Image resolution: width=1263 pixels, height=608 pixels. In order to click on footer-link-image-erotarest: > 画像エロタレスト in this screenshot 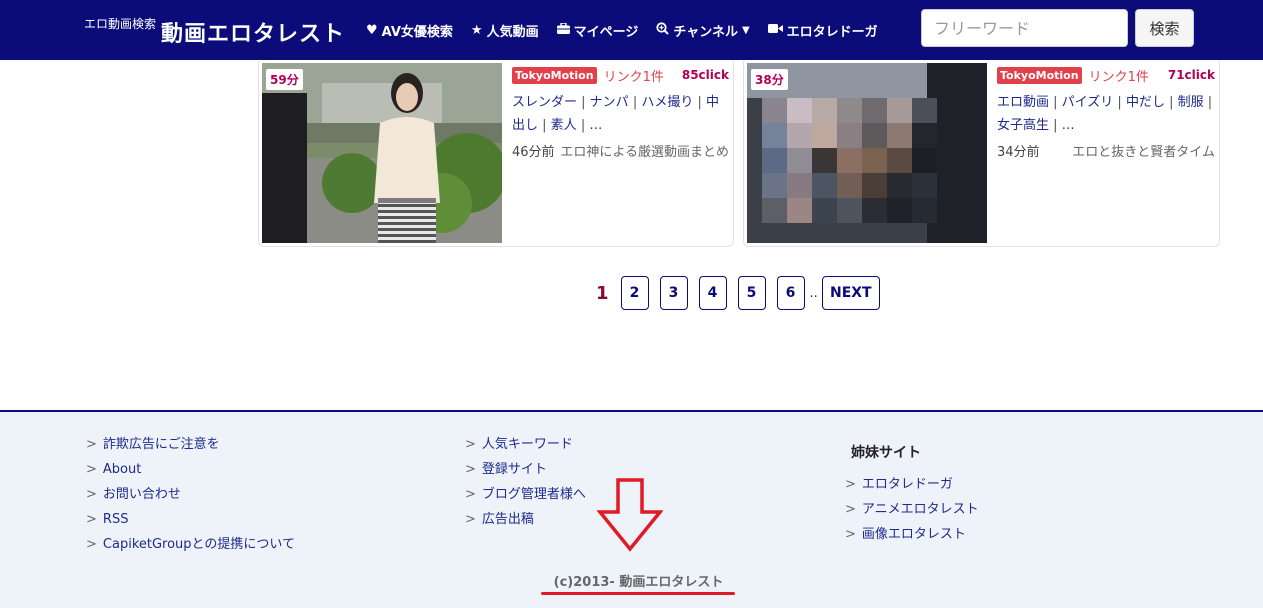, I will do `click(912, 534)`.